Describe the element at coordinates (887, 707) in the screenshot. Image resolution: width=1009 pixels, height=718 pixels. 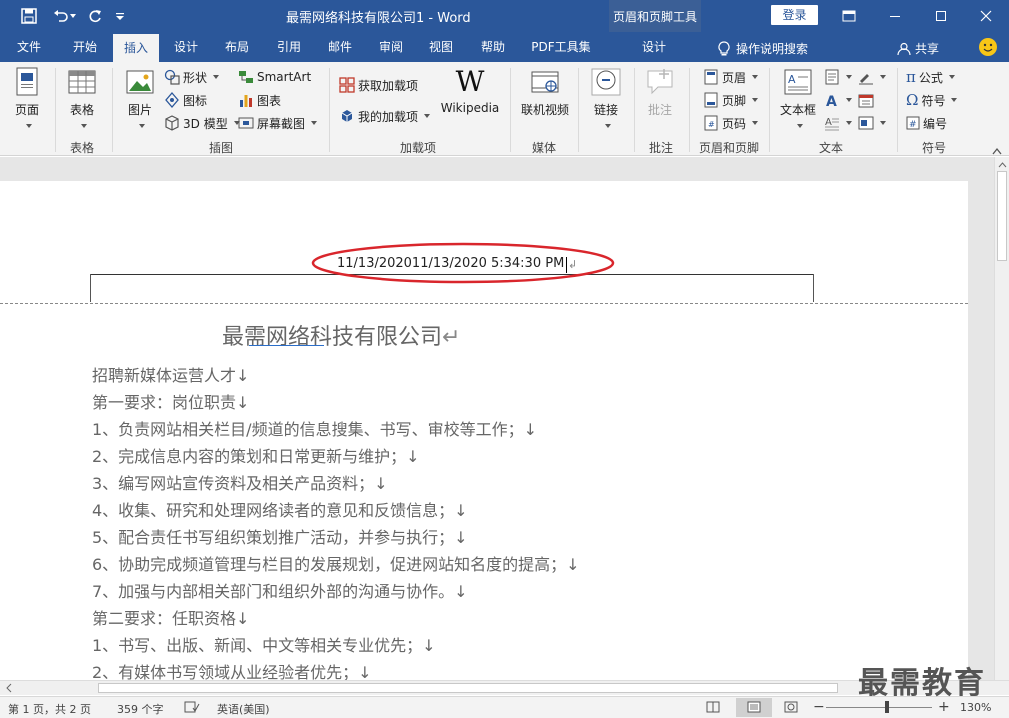
I see `zoom-slider-thumb` at that location.